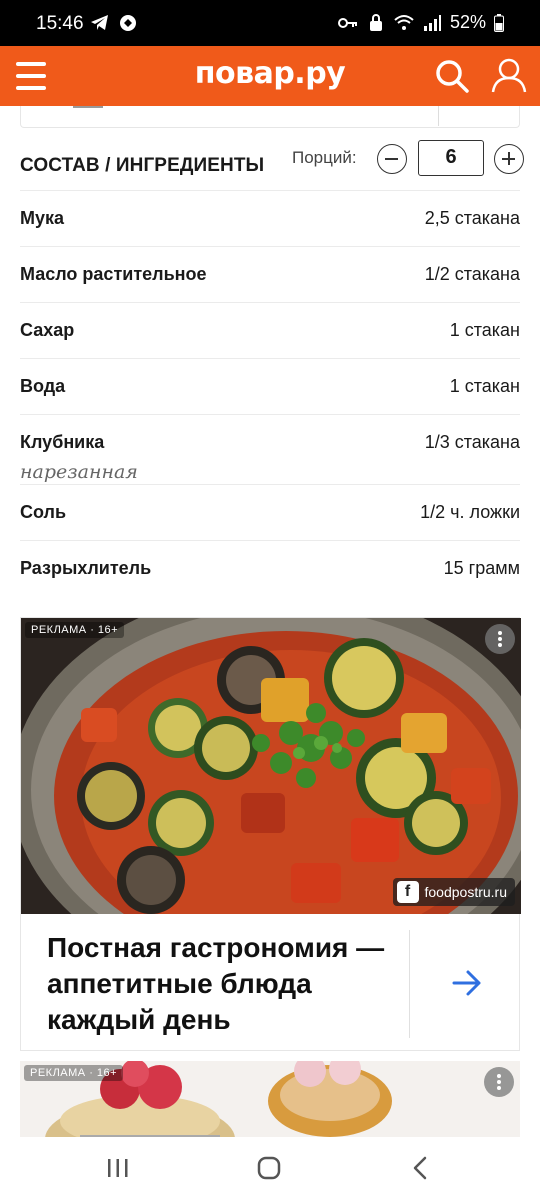  What do you see at coordinates (79, 472) in the screenshot?
I see `ingredient-note: нарезанная` at bounding box center [79, 472].